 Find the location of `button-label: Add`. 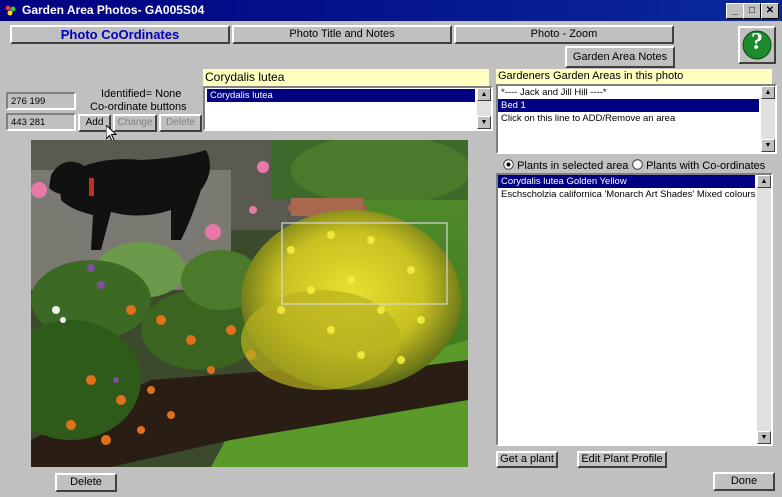

button-label: Add is located at coordinates (94, 122).